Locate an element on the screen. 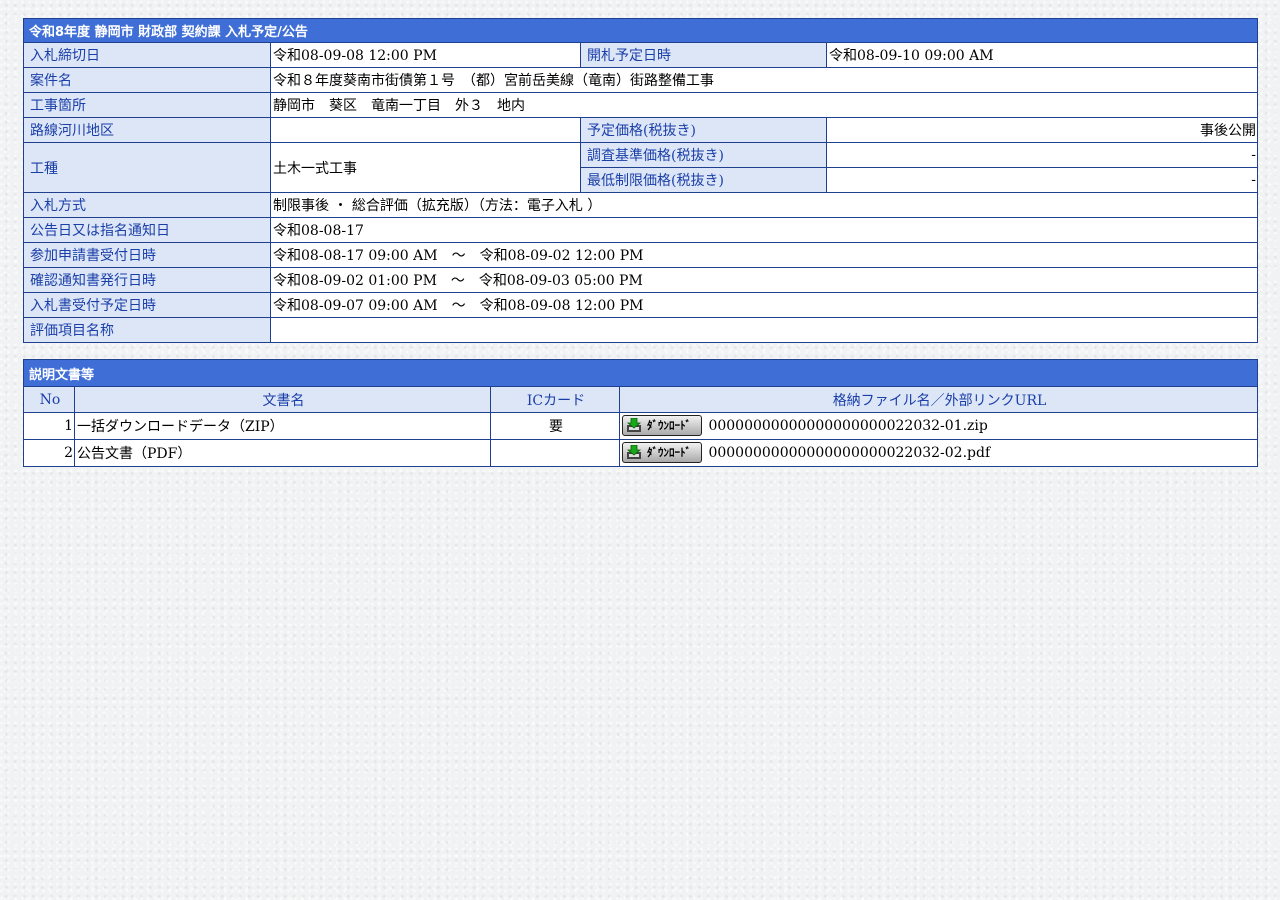 The image size is (1280, 900). opening-value: 令和08-09-10 09:00 AM is located at coordinates (1042, 55).